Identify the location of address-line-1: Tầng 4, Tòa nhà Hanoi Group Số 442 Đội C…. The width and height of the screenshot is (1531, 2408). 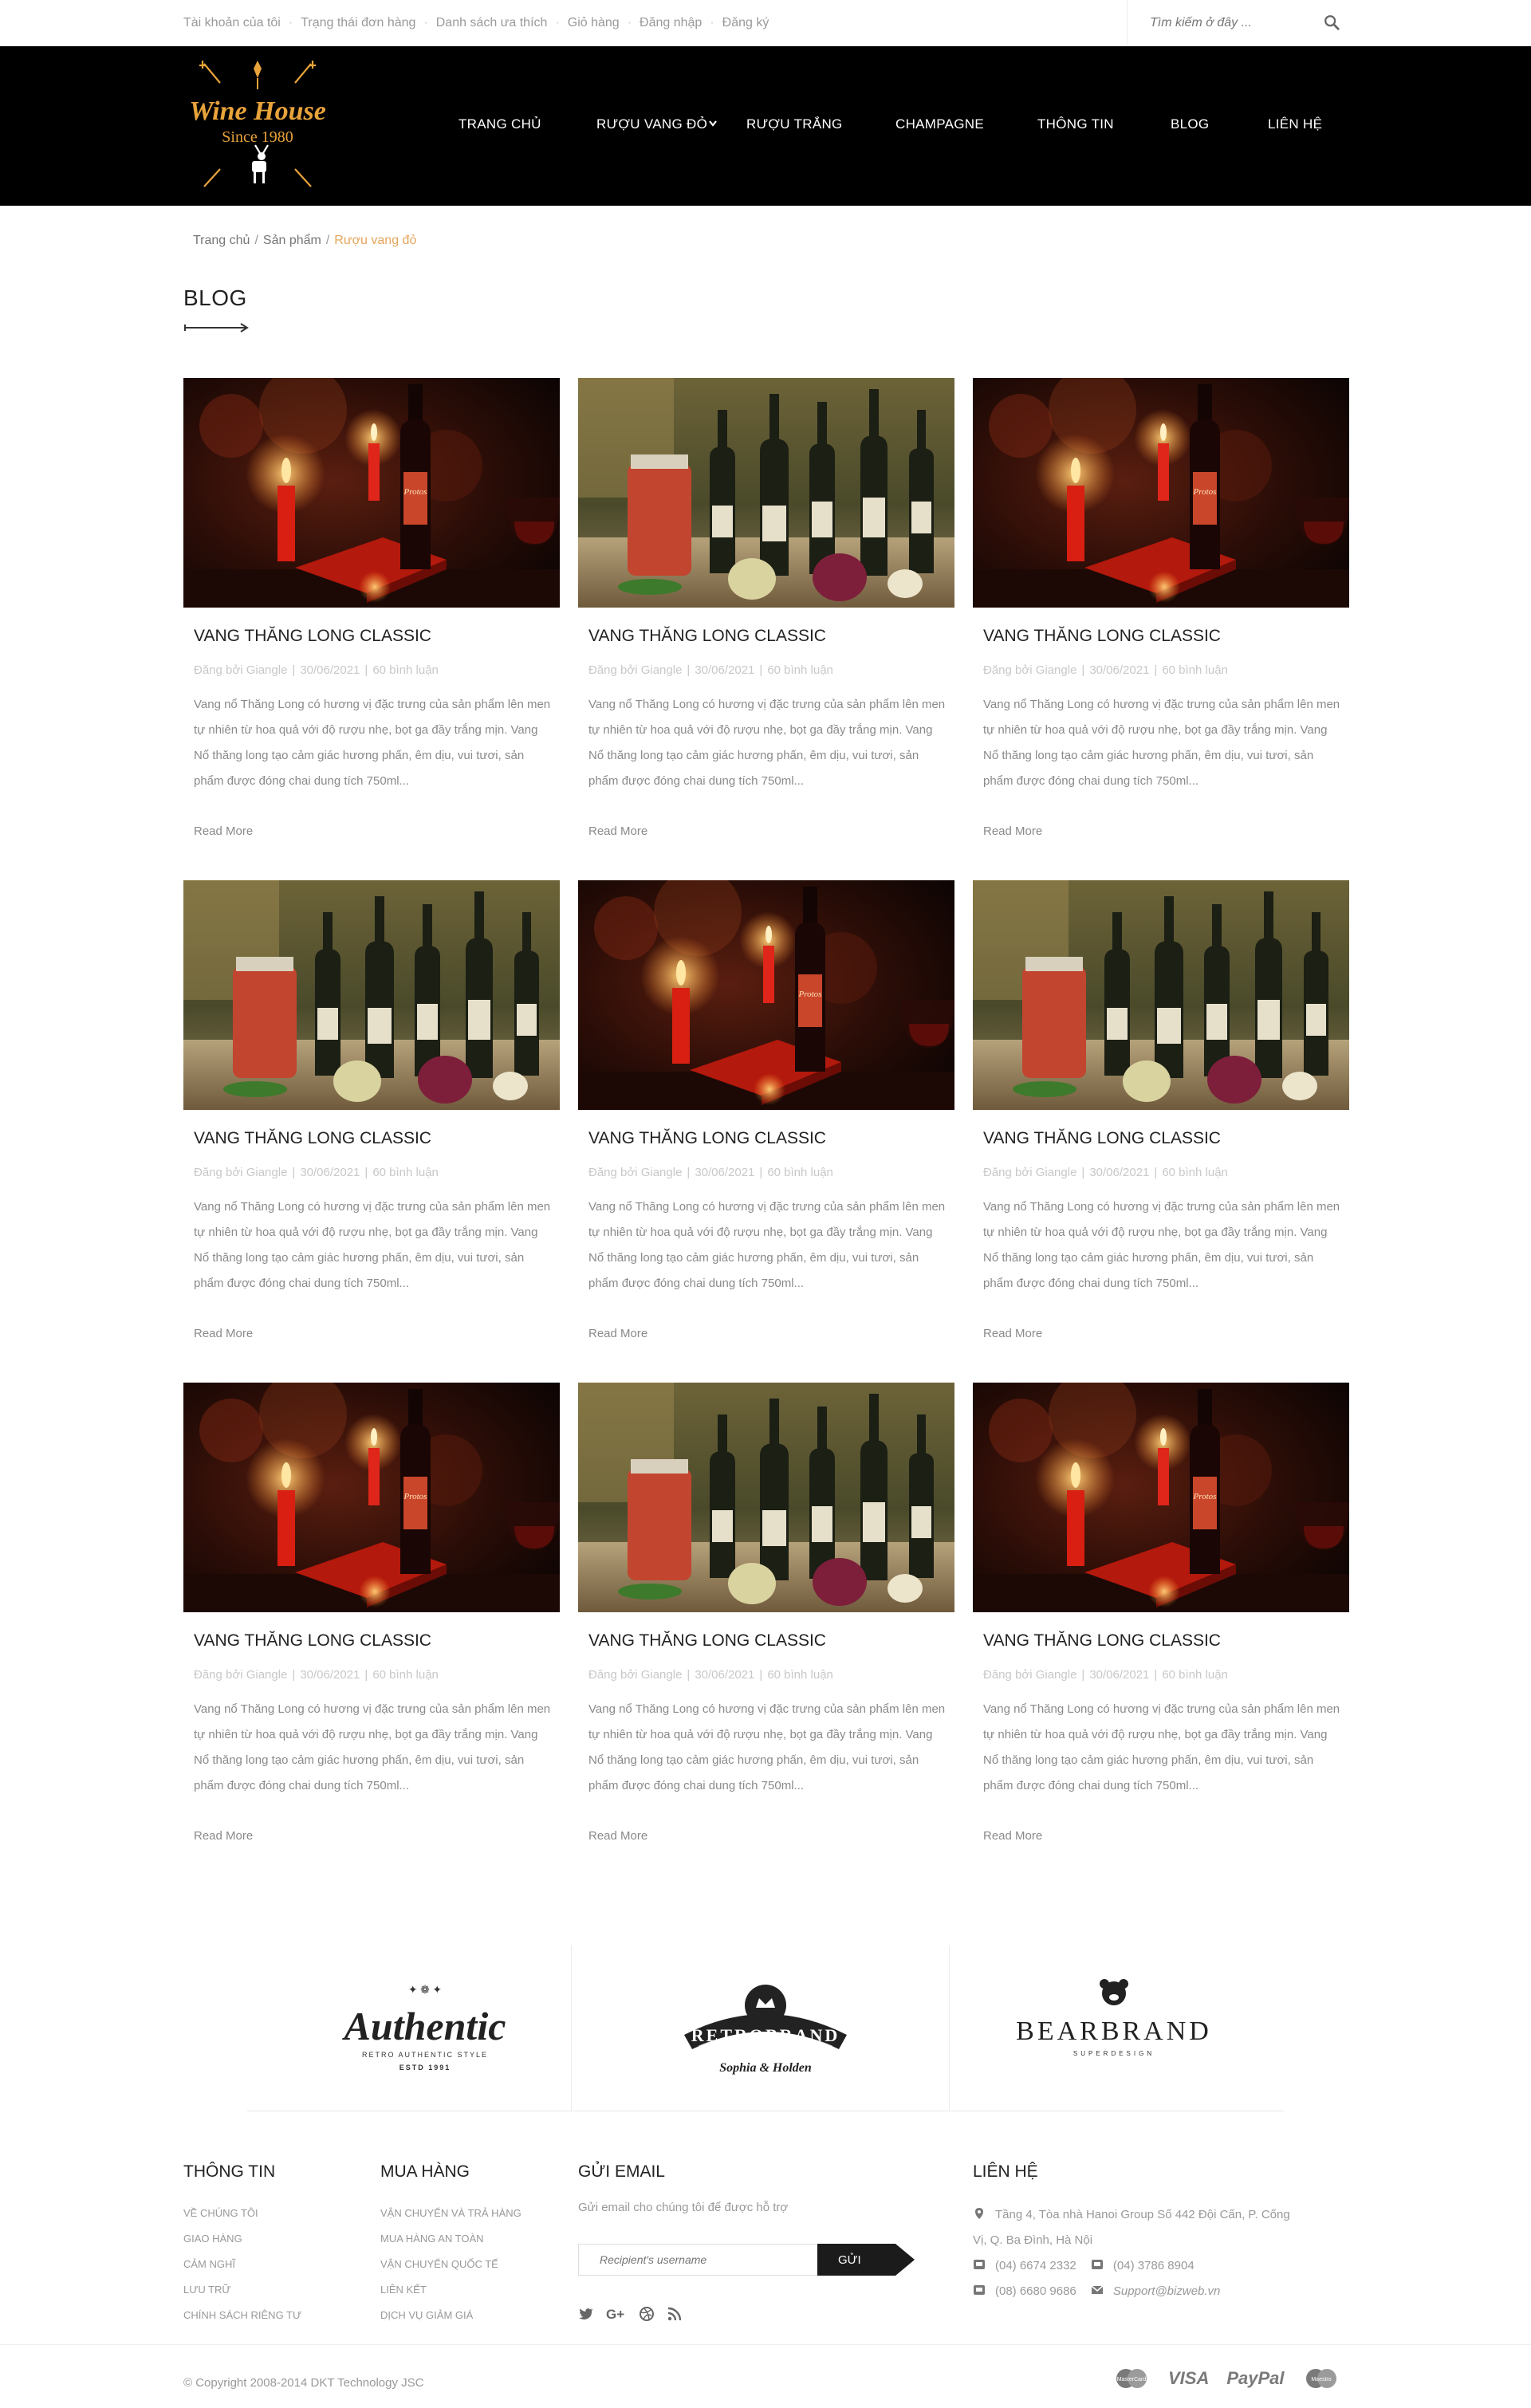
(1142, 2214).